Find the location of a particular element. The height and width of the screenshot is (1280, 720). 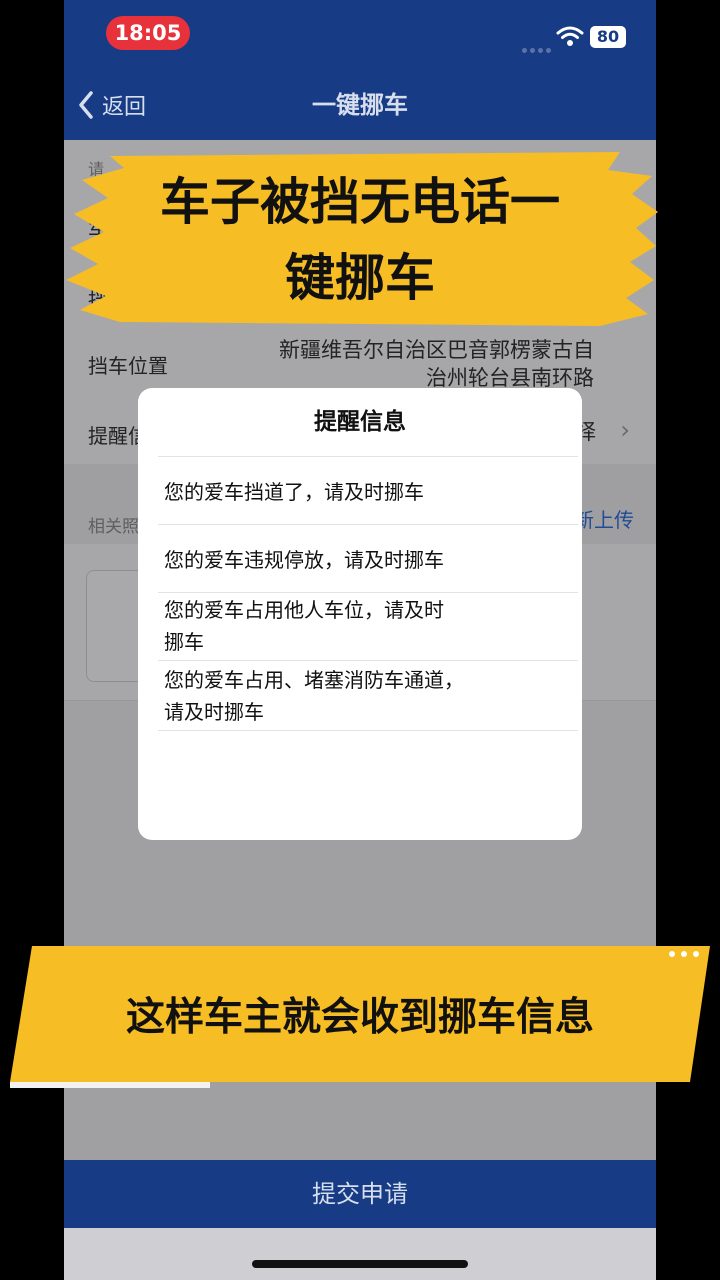

reminder-option-1: 您的爱车挡道了，请及时挪车 is located at coordinates (362, 492).